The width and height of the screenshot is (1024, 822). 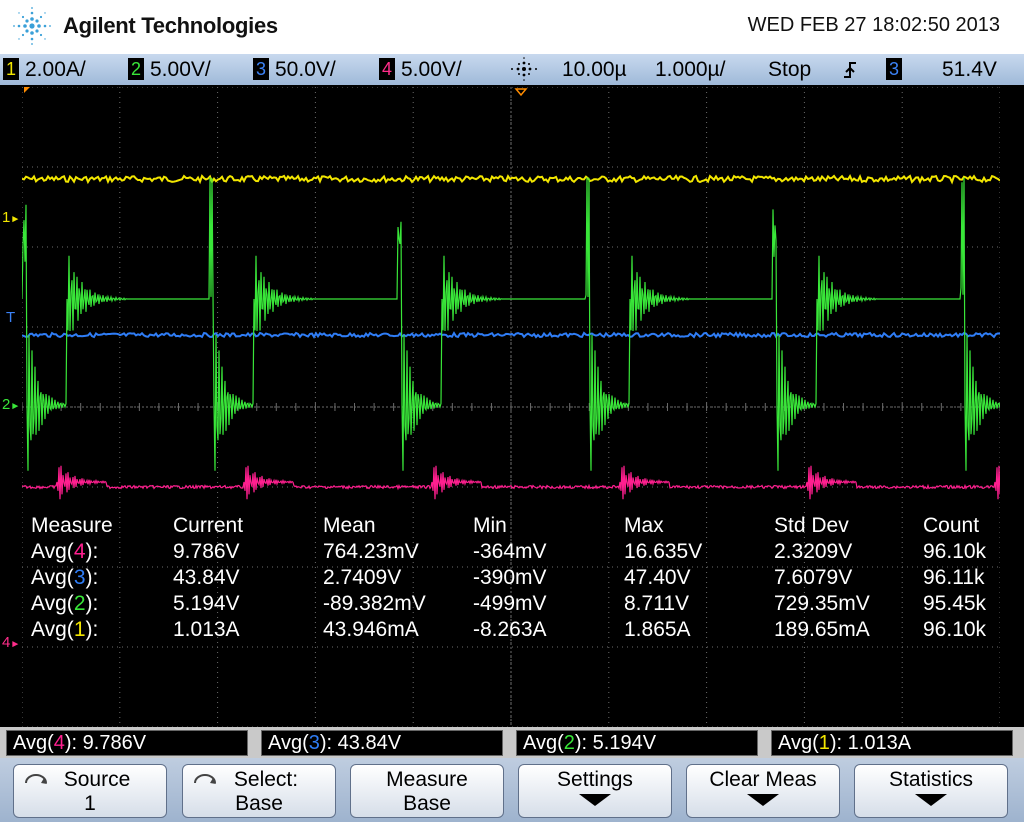 I want to click on channel-4-scale: 4 5.00V/, so click(x=420, y=69).